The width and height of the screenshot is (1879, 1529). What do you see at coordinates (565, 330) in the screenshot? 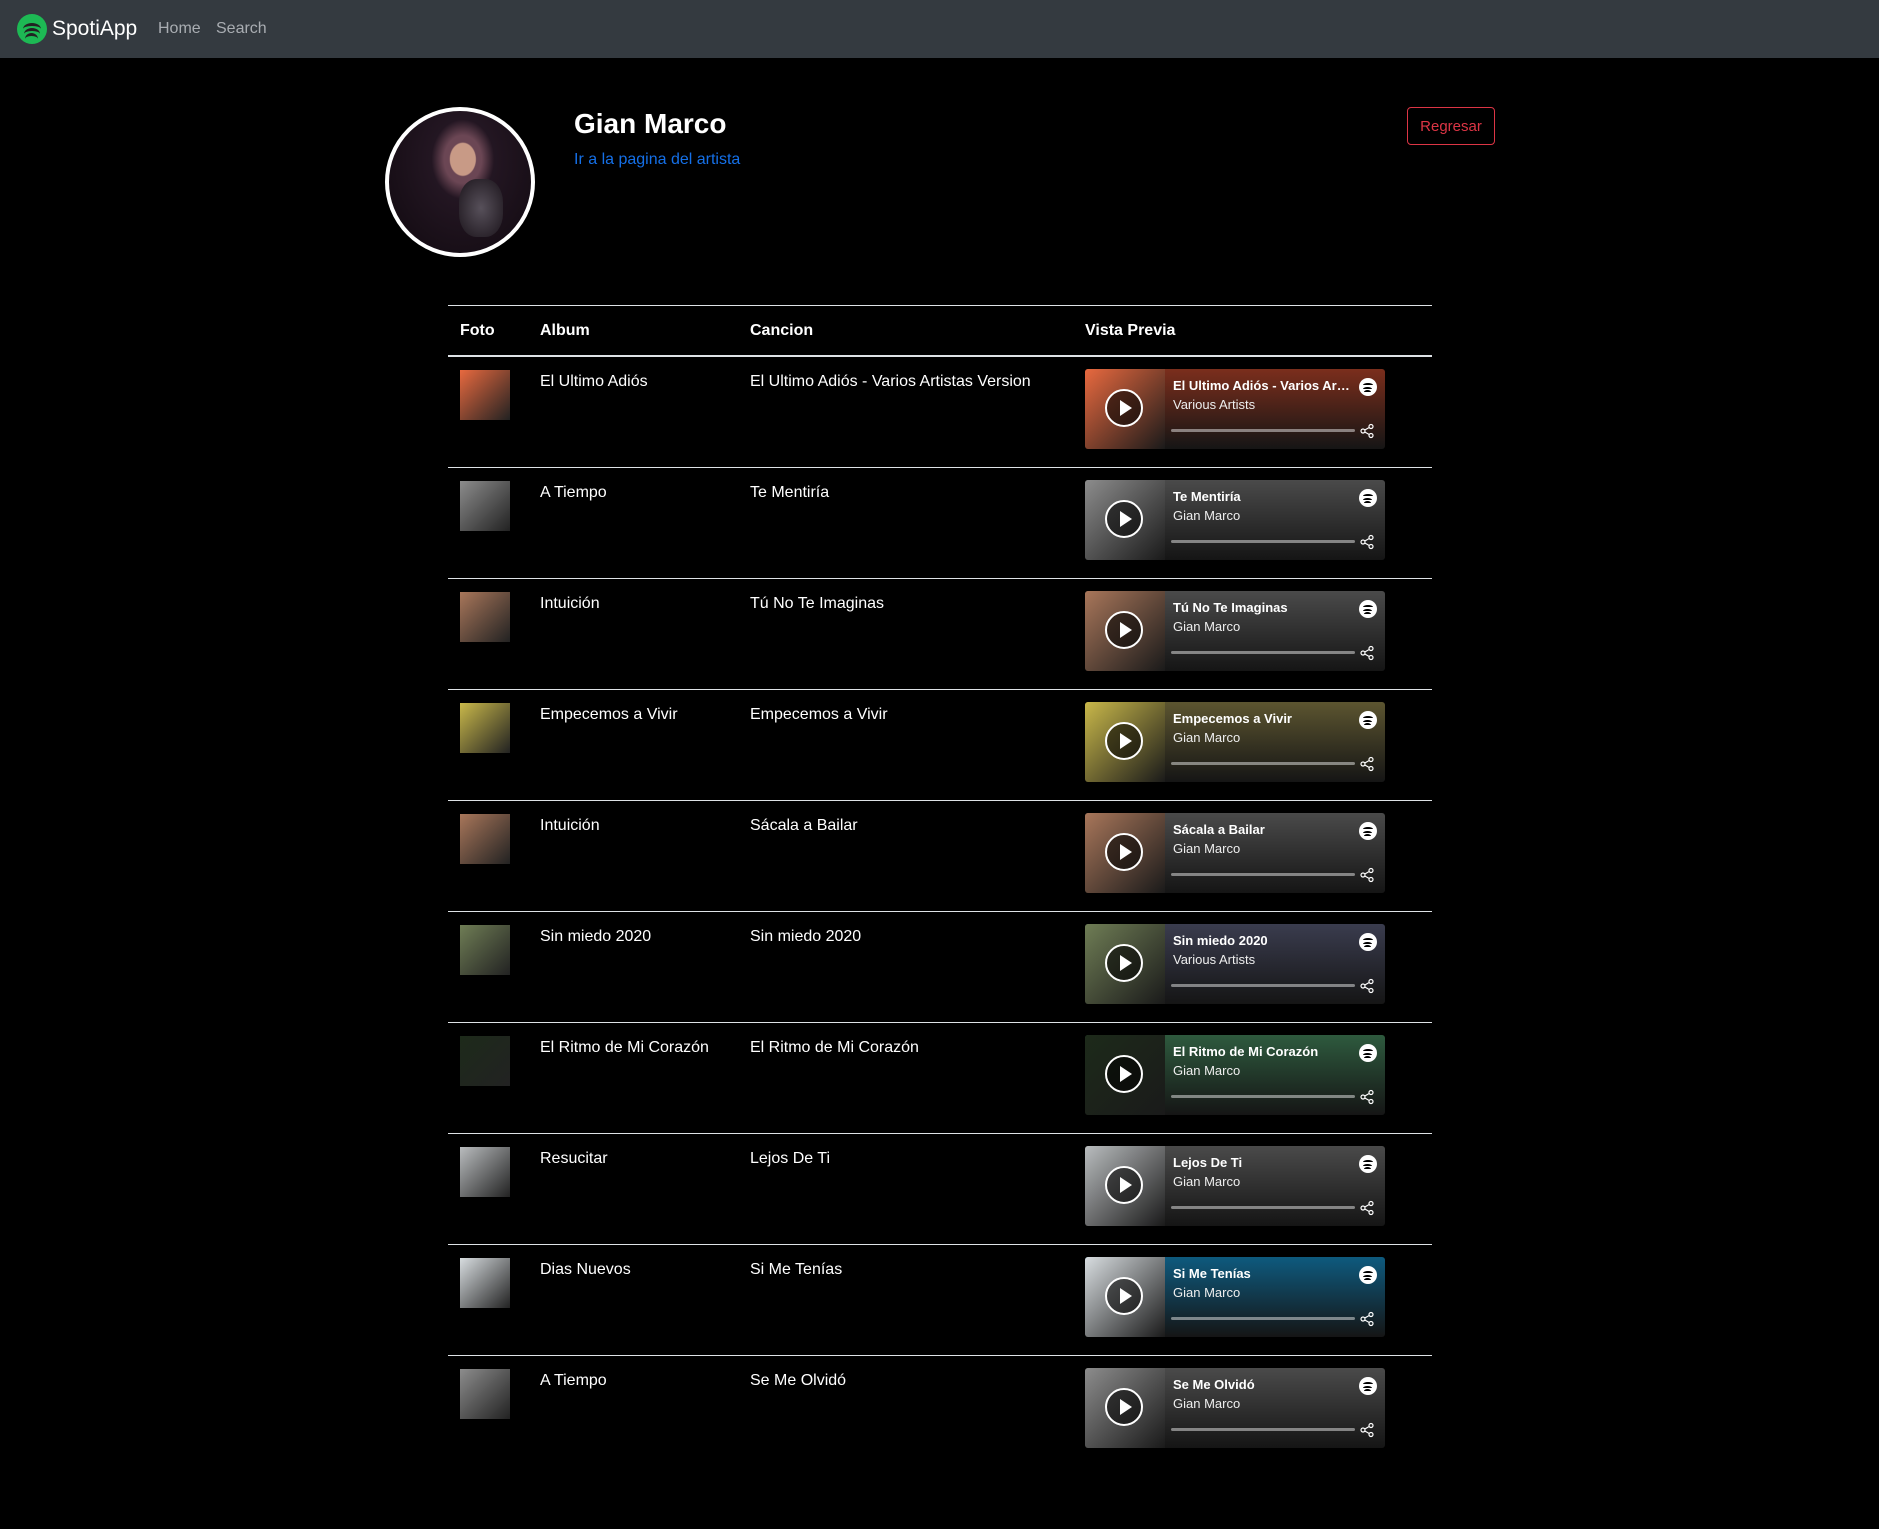
I see `header-album: Album` at bounding box center [565, 330].